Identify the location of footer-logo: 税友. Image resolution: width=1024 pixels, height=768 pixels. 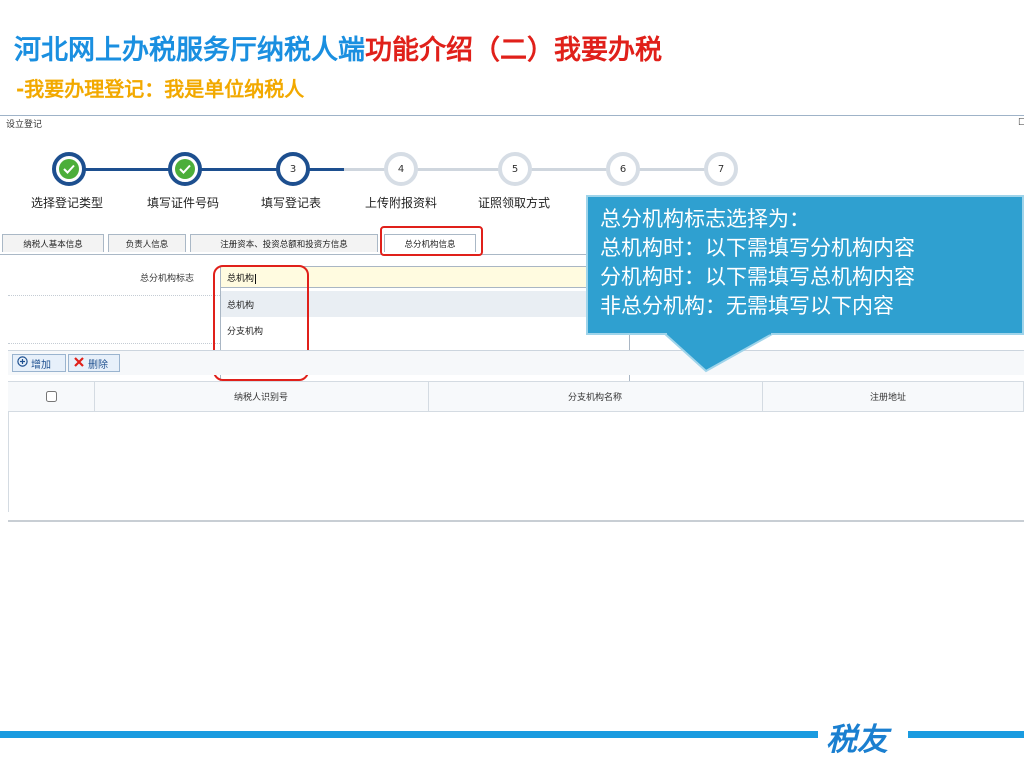
(857, 740).